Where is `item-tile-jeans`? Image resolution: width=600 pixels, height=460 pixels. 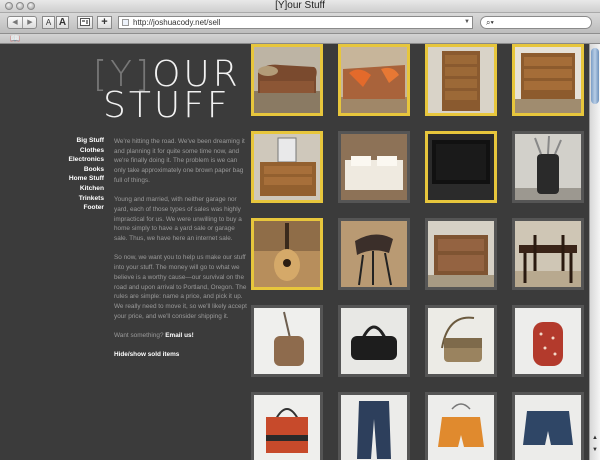
item-tile-jeans is located at coordinates (374, 426).